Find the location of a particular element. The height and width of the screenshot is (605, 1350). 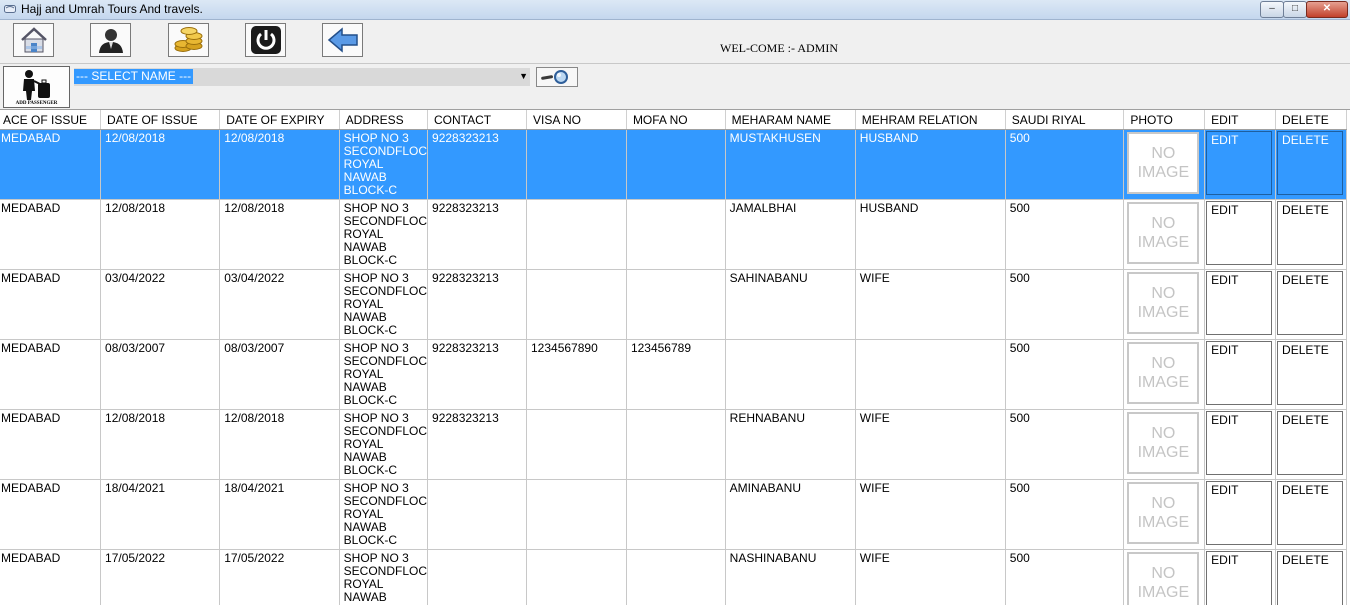

col-edit-header: EDIT is located at coordinates (1240, 120).